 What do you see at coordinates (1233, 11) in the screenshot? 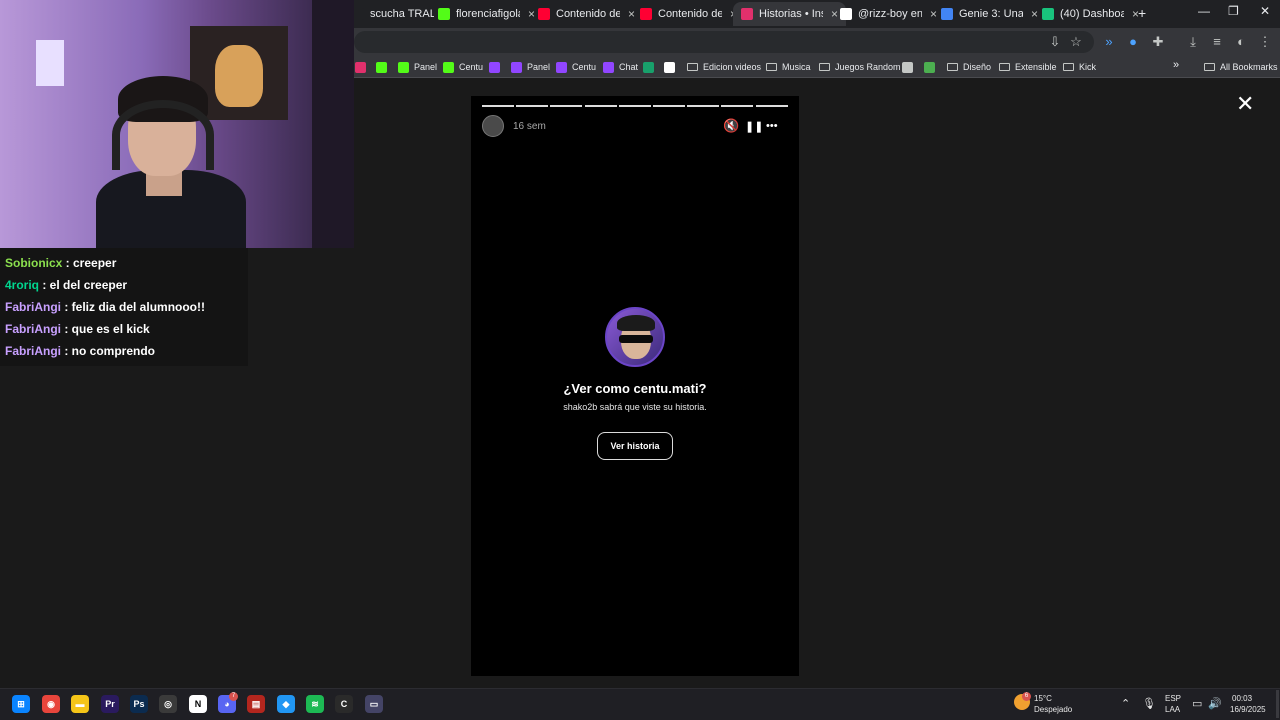
I see `restore-button: ❐` at bounding box center [1233, 11].